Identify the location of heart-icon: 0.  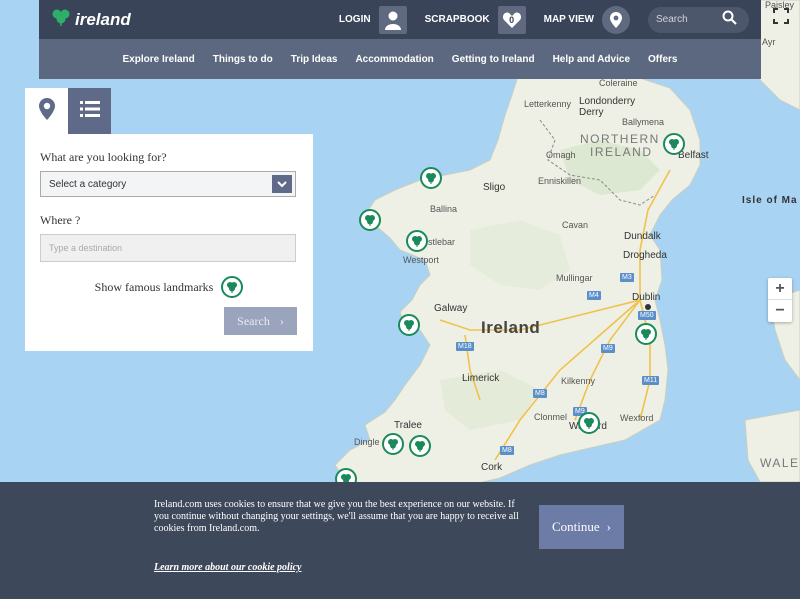
(511, 19).